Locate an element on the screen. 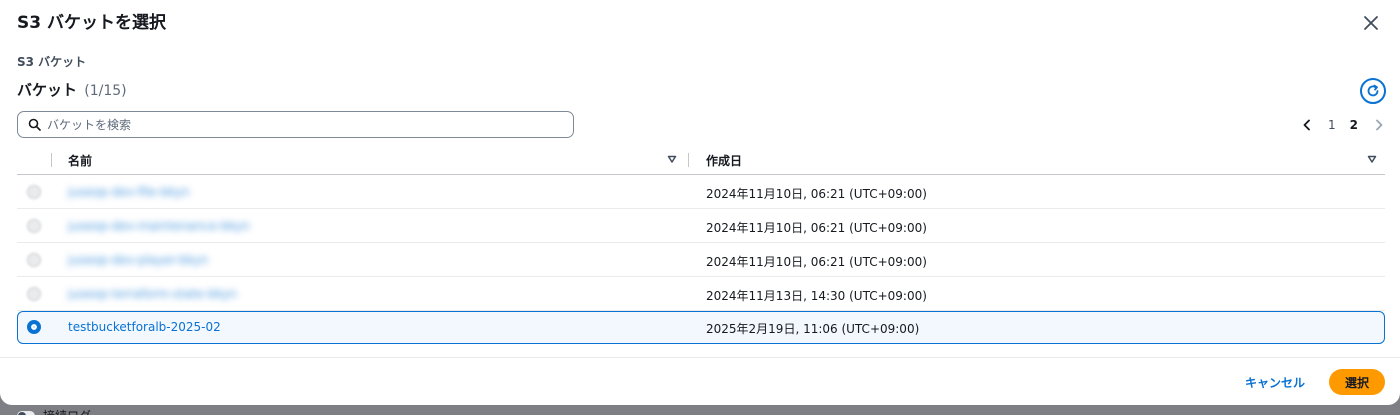 The image size is (1400, 415). bucket-heading-label: バケット is located at coordinates (47, 90).